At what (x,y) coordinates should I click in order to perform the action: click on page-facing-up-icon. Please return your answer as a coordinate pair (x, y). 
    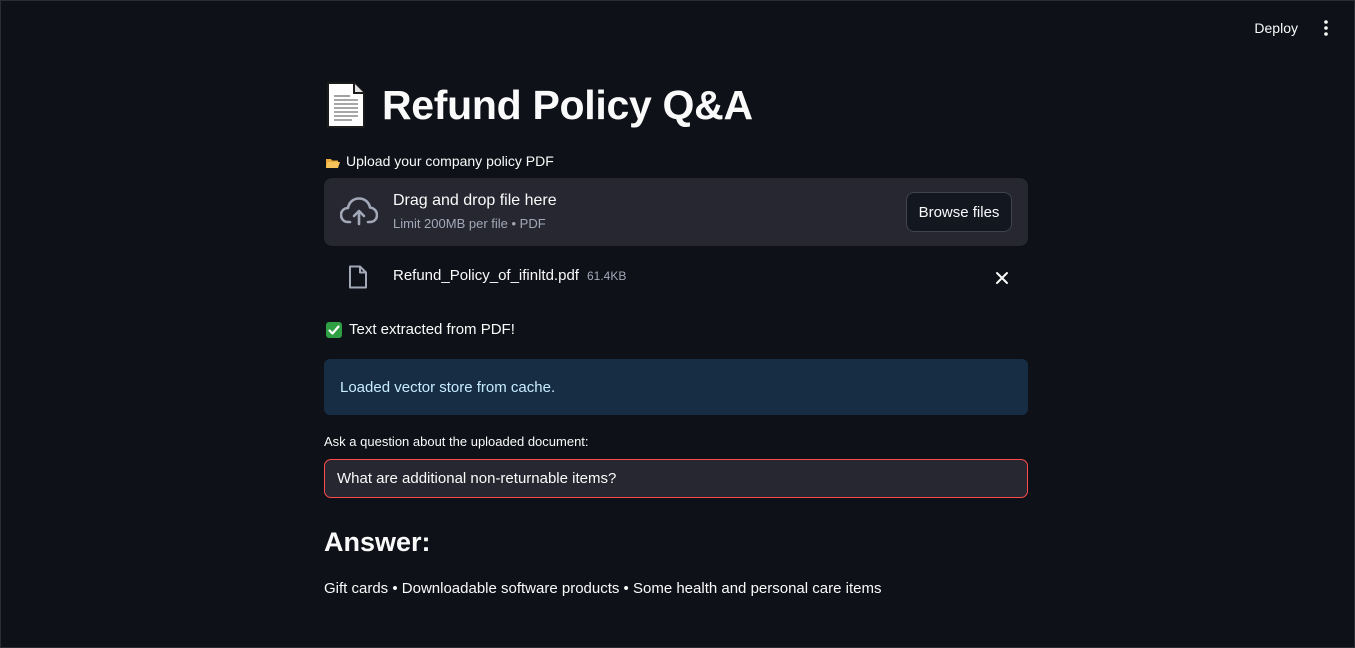
    Looking at the image, I should click on (346, 105).